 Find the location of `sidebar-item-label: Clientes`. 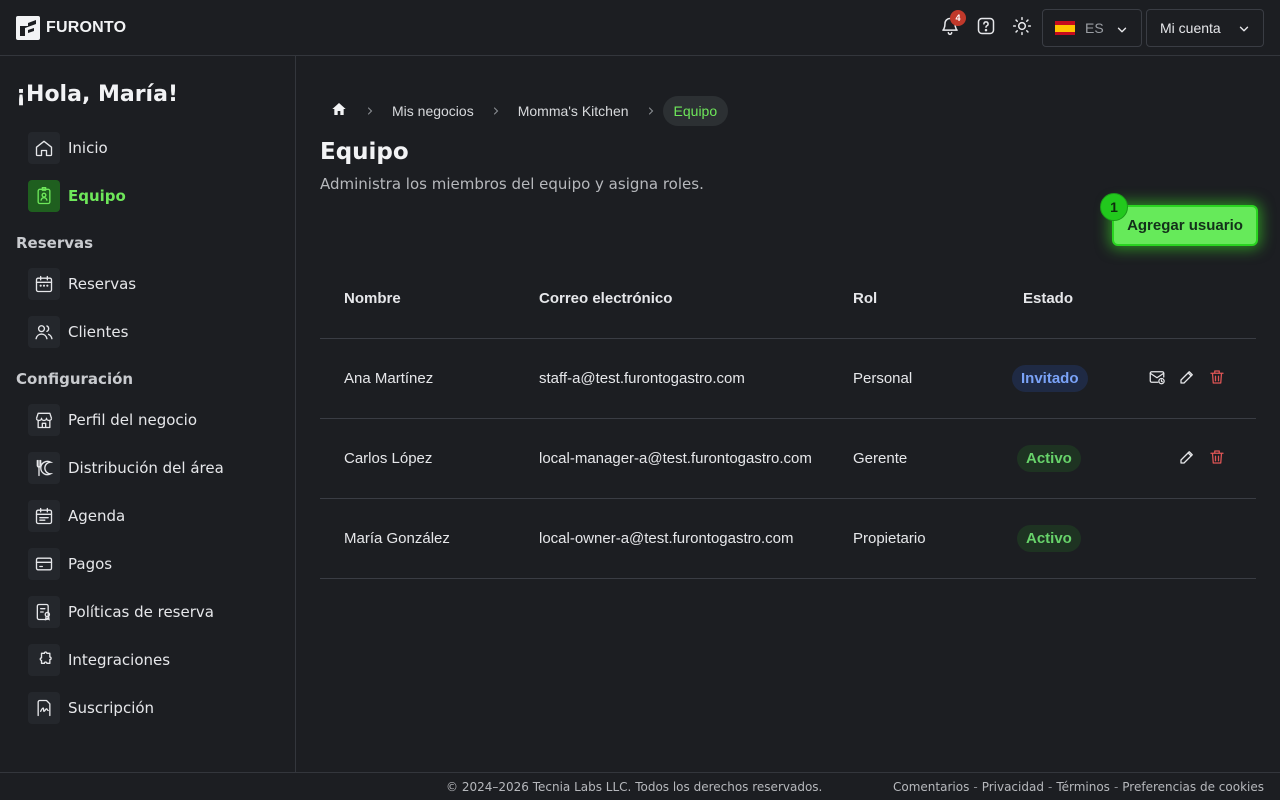

sidebar-item-label: Clientes is located at coordinates (98, 332).